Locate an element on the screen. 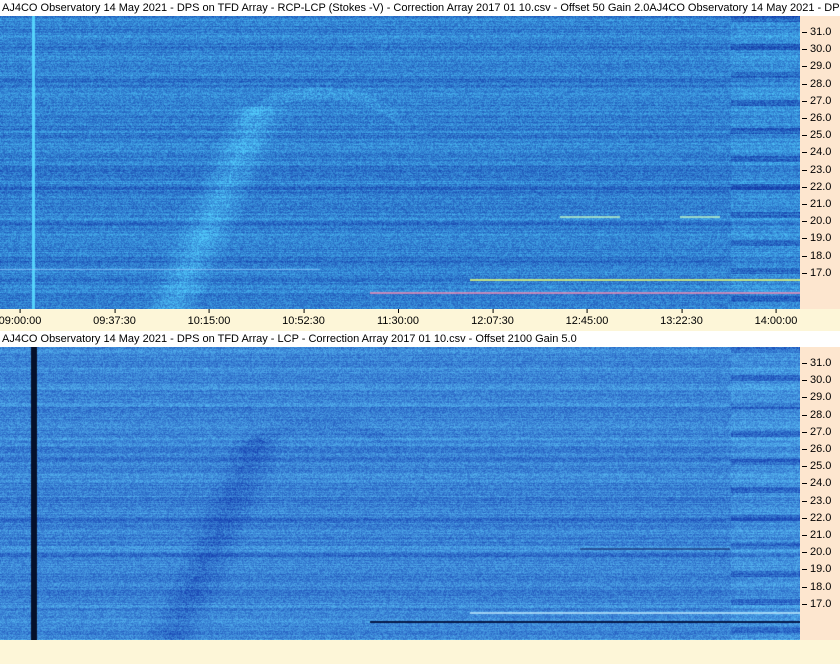 This screenshot has width=840, height=664. frequency-tick-label: 25.0 is located at coordinates (821, 135).